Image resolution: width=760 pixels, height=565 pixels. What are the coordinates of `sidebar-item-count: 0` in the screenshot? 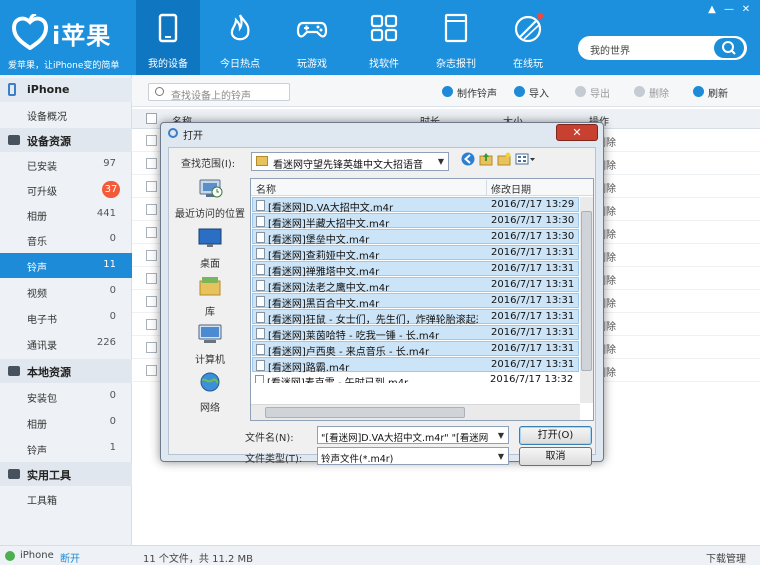 It's located at (112, 421).